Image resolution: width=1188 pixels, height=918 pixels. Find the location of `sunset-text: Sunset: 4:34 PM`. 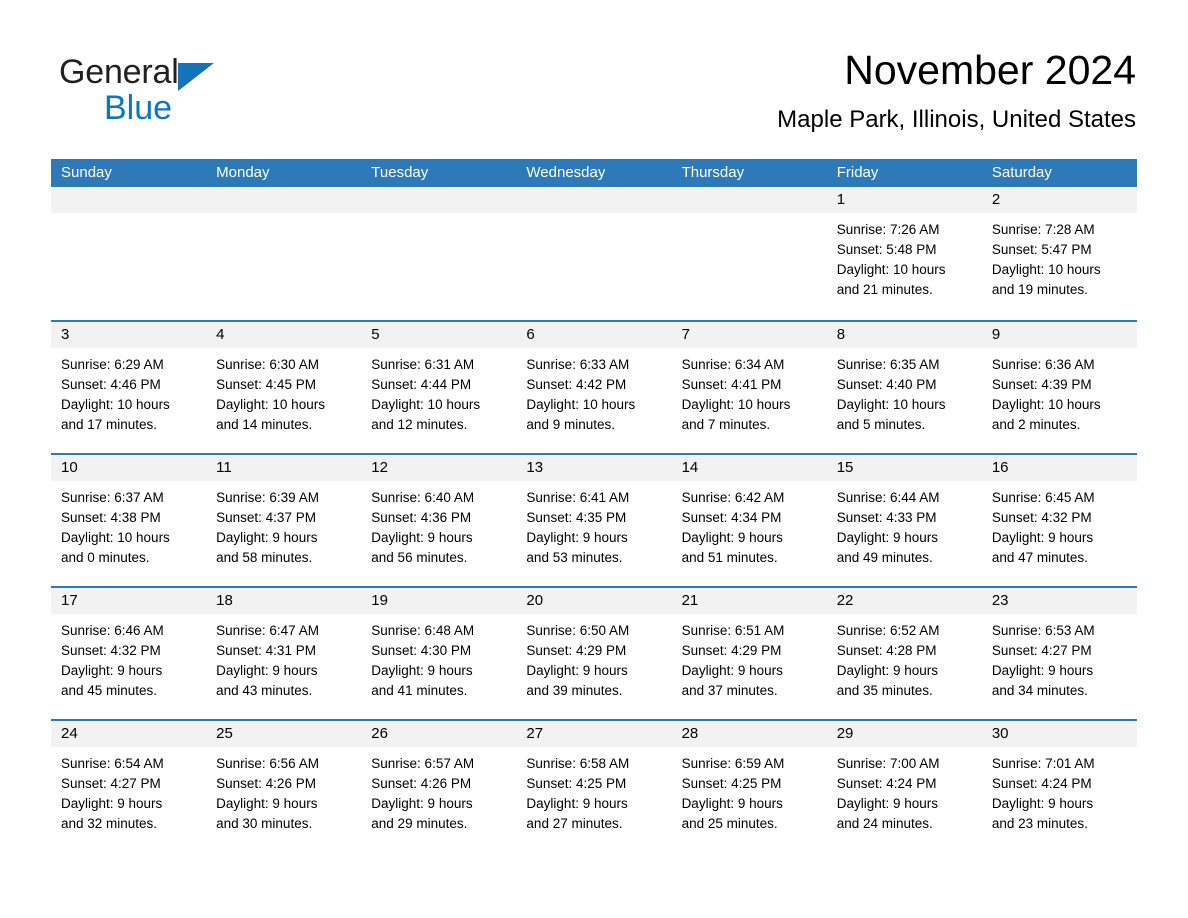

sunset-text: Sunset: 4:34 PM is located at coordinates (731, 517).